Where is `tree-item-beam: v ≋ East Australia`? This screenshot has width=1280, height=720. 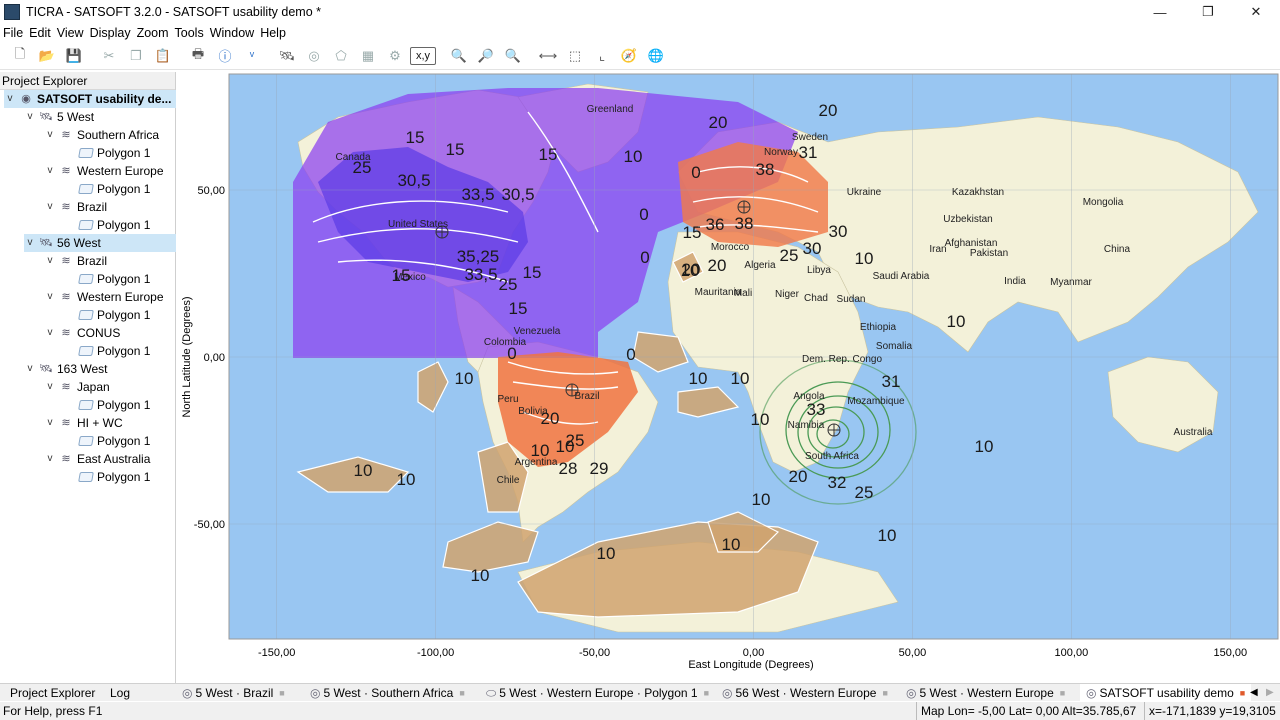 tree-item-beam: v ≋ East Australia is located at coordinates (97, 459).